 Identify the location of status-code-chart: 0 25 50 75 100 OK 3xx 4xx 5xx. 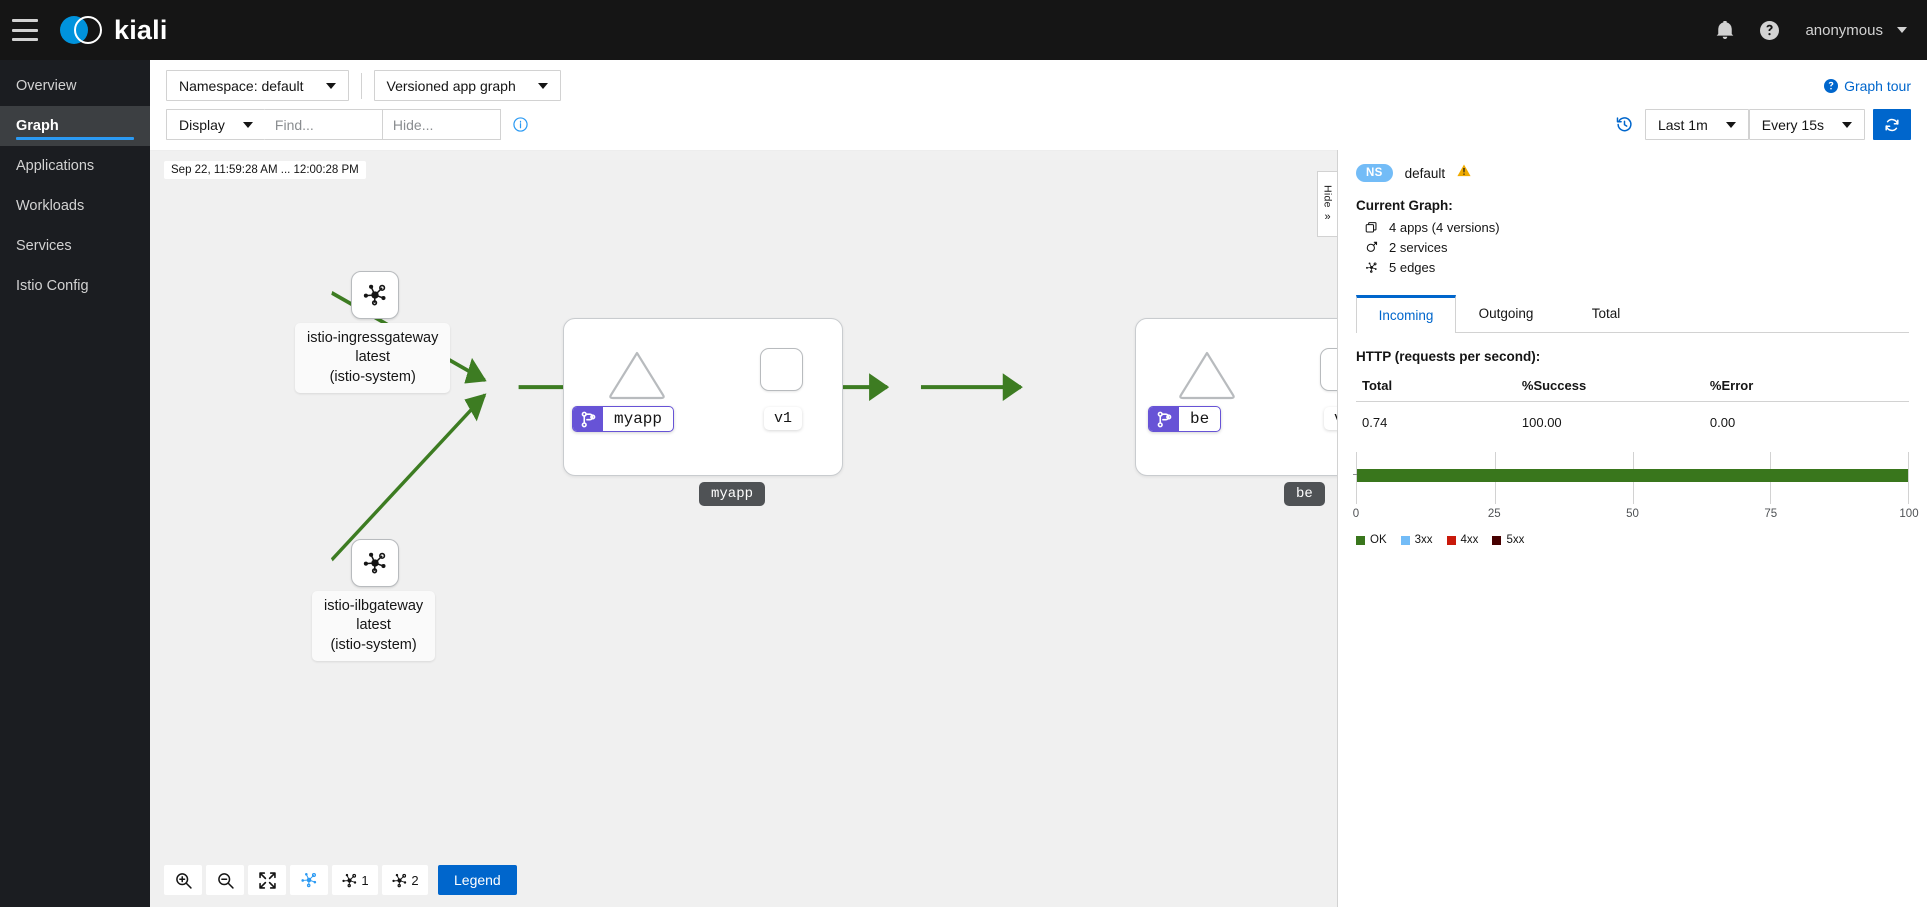
(1636, 499).